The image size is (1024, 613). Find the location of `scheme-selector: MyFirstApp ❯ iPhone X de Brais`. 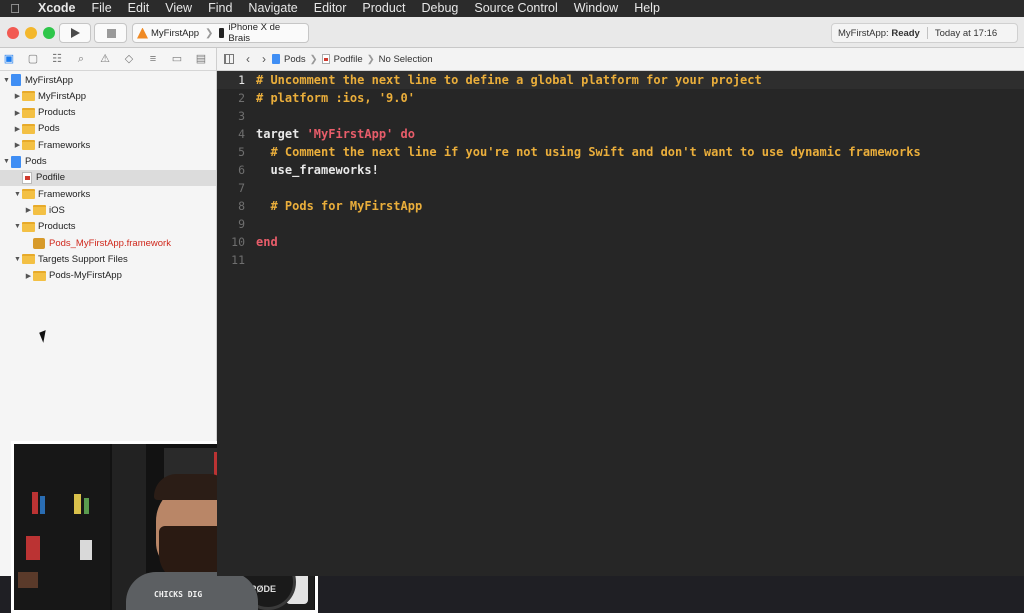

scheme-selector: MyFirstApp ❯ iPhone X de Brais is located at coordinates (220, 33).